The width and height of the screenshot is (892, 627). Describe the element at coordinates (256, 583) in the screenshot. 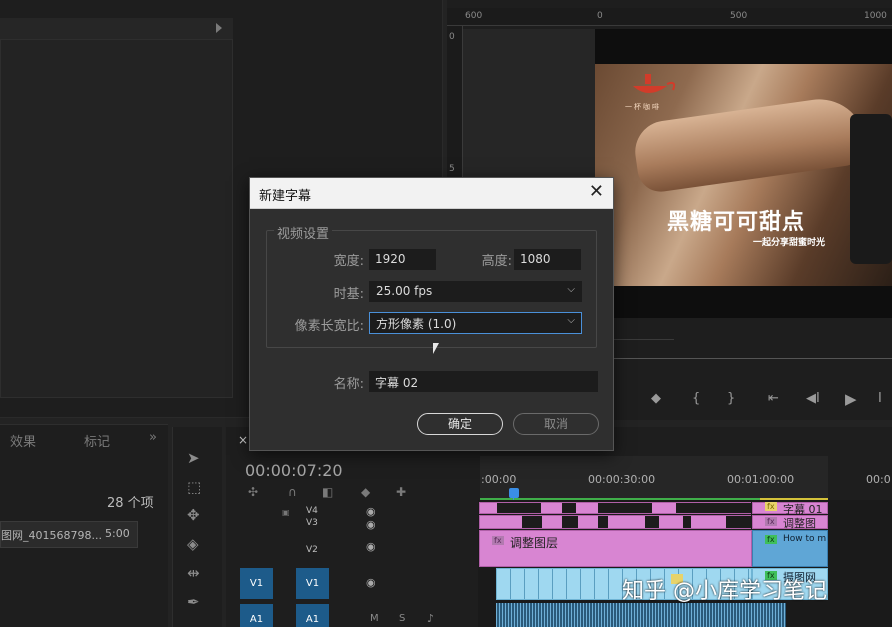

I see `source-patch-v1: V1` at that location.